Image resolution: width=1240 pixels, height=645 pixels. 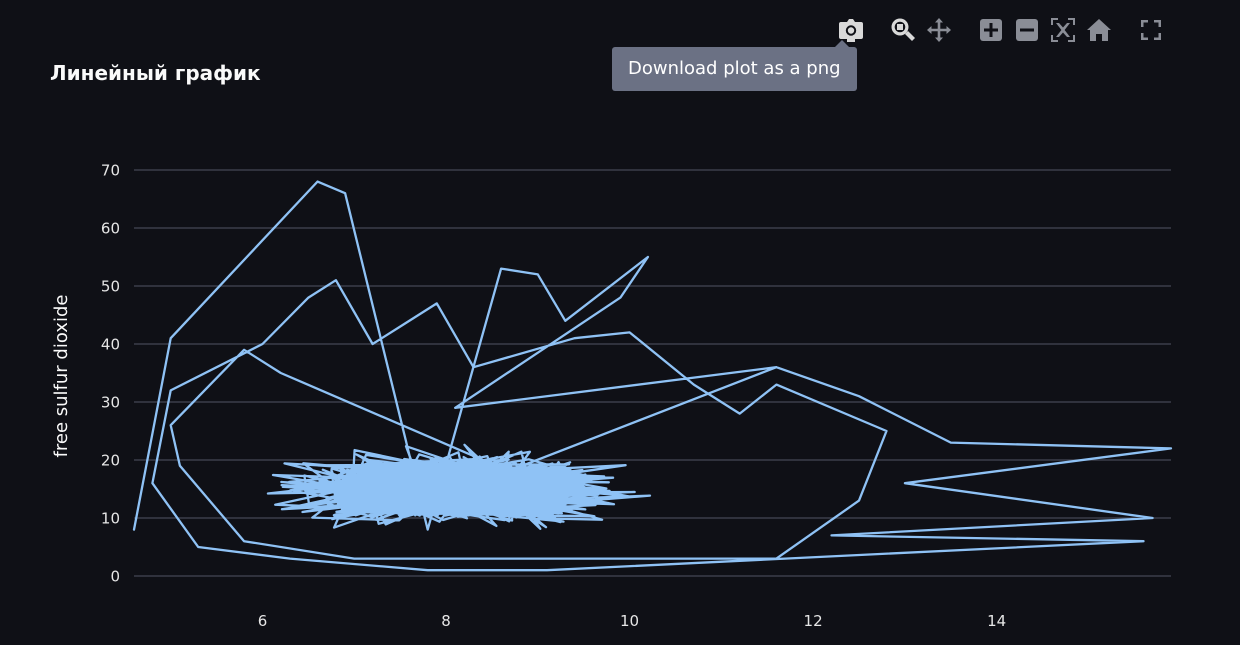 I want to click on fullscreen-icon, so click(x=1151, y=30).